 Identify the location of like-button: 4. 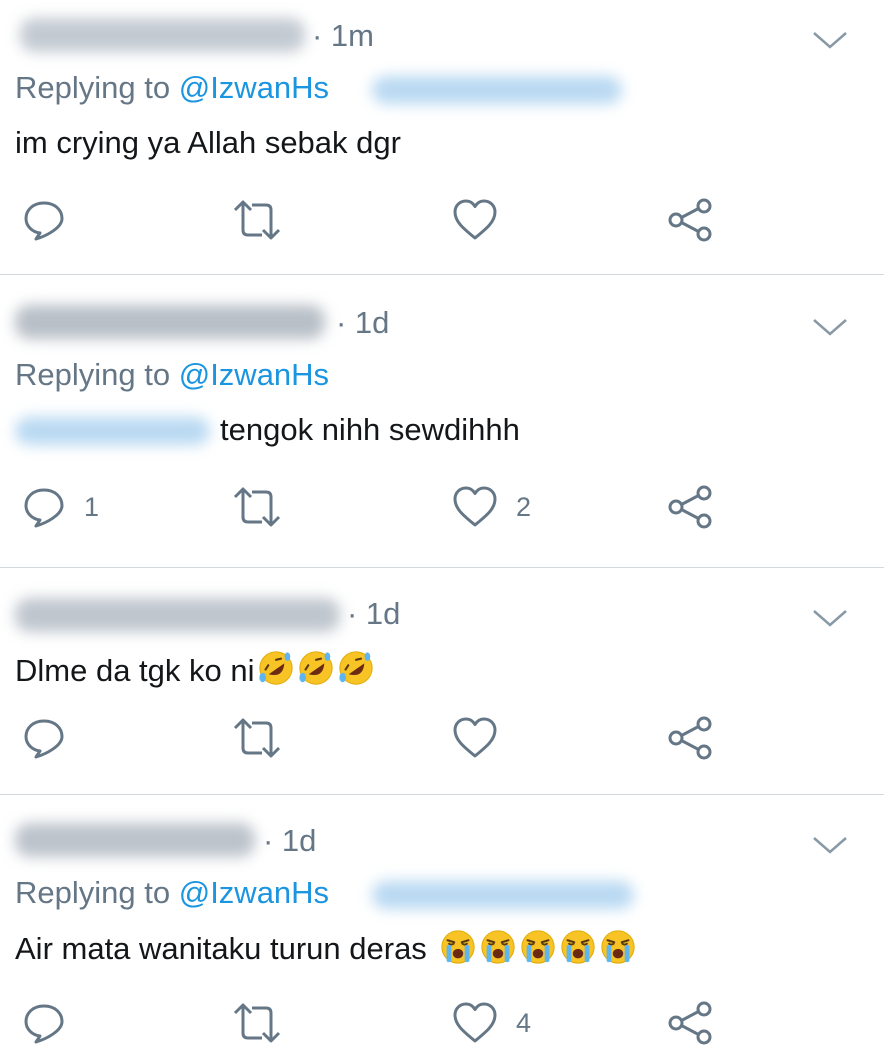
(491, 1023).